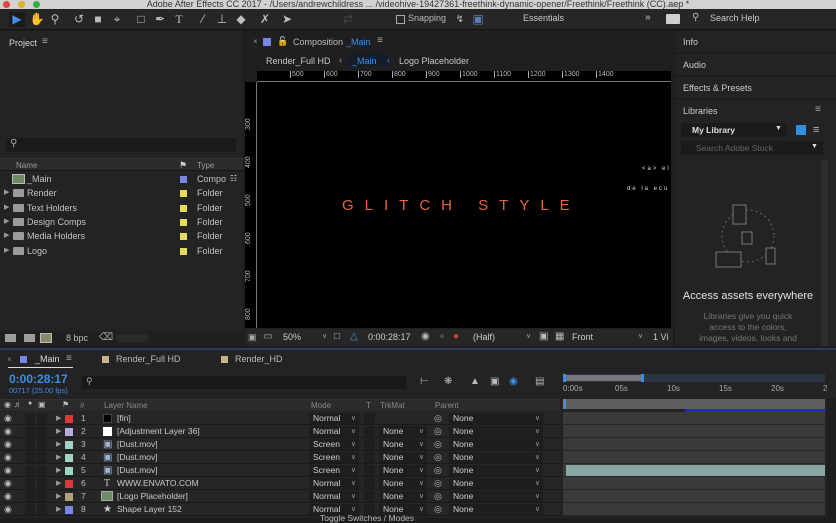 The image size is (836, 523). What do you see at coordinates (543, 18) in the screenshot?
I see `workspace-essentials: Essentials` at bounding box center [543, 18].